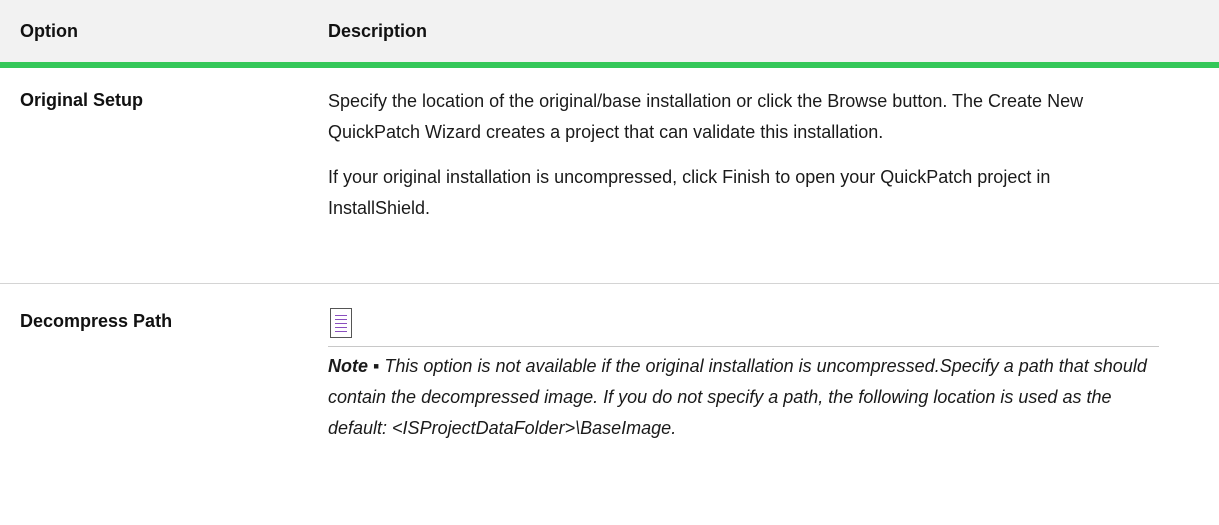 This screenshot has width=1219, height=525. Describe the element at coordinates (354, 366) in the screenshot. I see `note-label: Note ▪` at that location.